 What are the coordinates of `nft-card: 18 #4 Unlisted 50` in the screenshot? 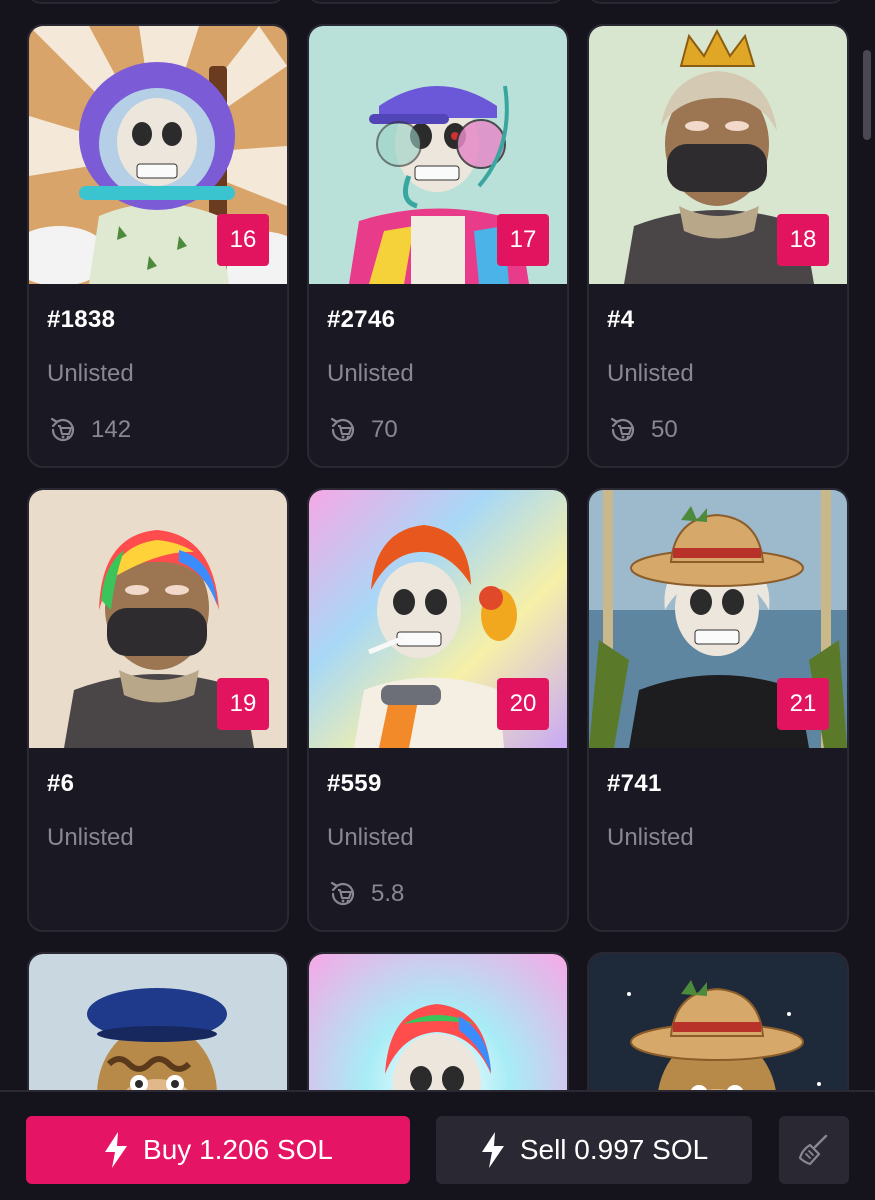 It's located at (718, 246).